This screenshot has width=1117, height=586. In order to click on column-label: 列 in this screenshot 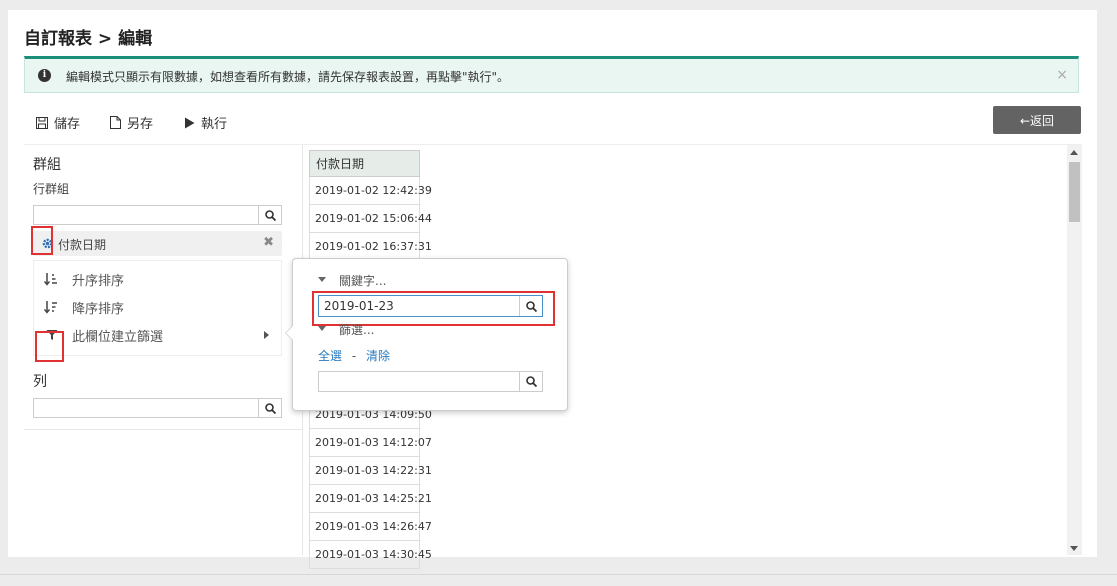, I will do `click(40, 382)`.